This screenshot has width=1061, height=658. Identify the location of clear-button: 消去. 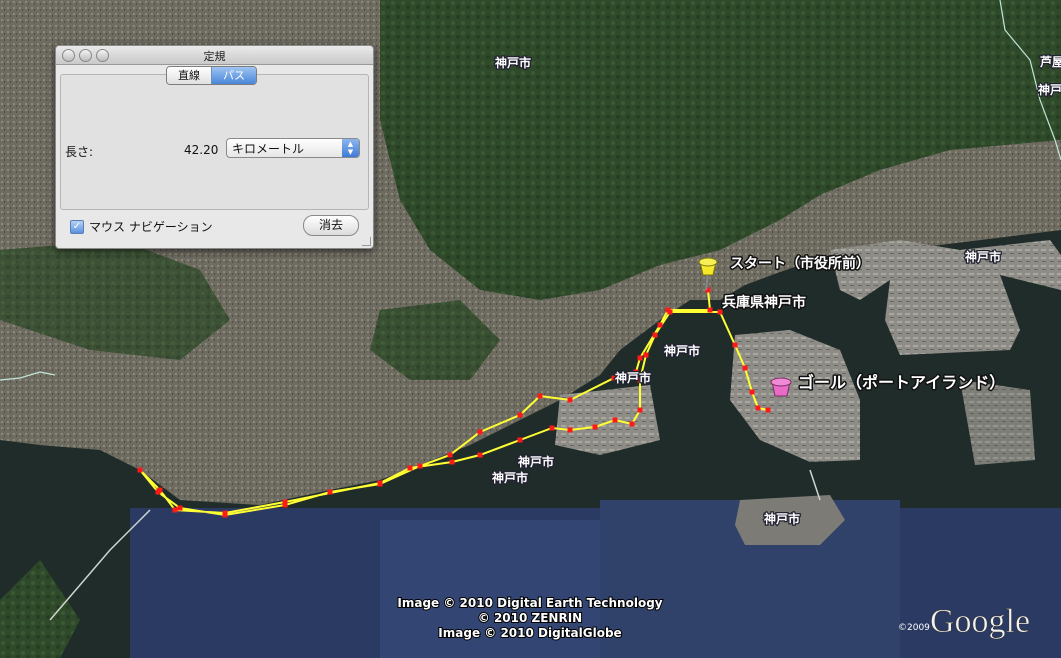
(331, 225).